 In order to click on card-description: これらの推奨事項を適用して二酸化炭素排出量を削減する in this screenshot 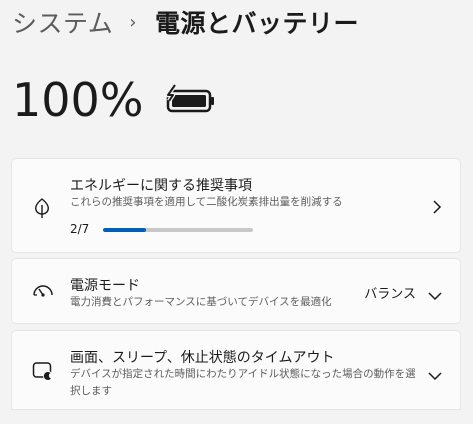, I will do `click(206, 202)`.